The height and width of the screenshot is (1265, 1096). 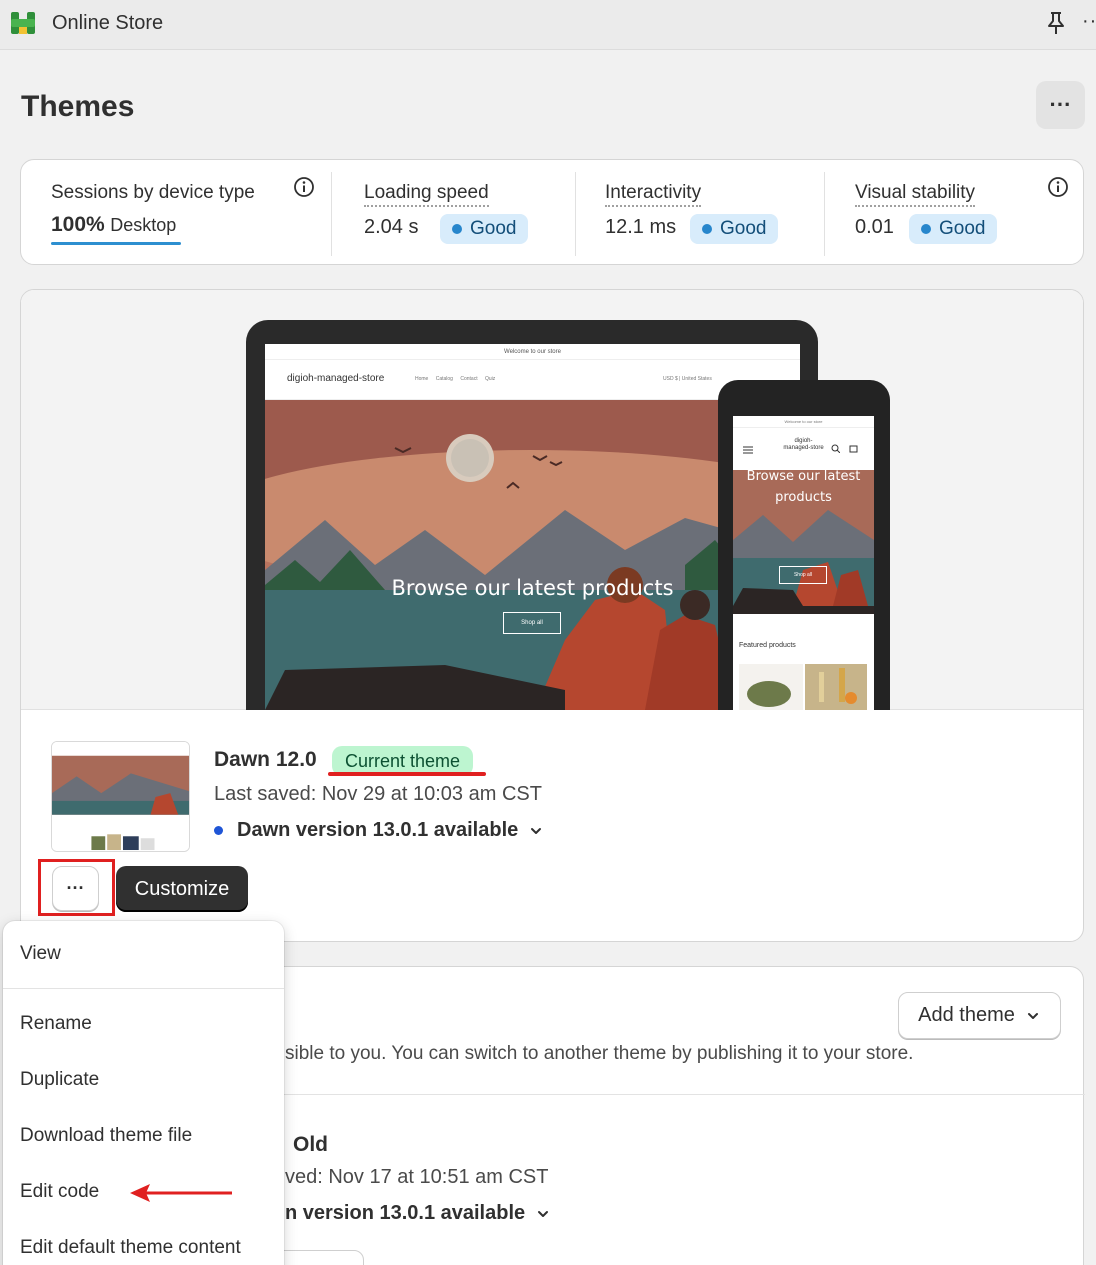 I want to click on sessions-label: Sessions by device type, so click(x=153, y=192).